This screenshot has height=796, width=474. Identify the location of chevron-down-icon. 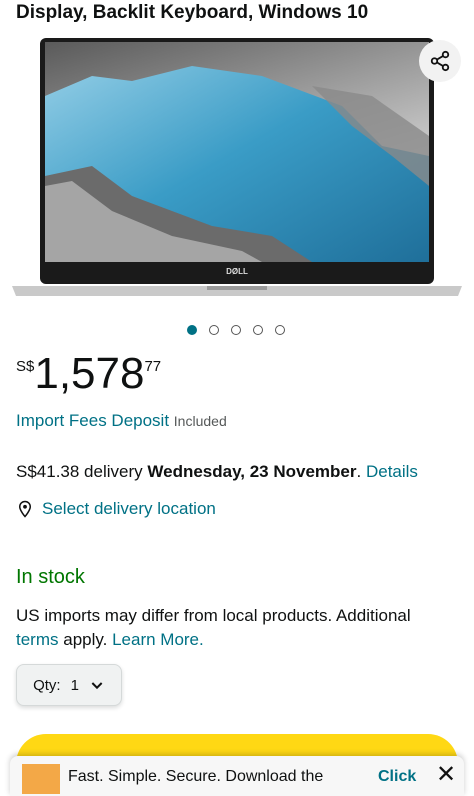
(97, 686).